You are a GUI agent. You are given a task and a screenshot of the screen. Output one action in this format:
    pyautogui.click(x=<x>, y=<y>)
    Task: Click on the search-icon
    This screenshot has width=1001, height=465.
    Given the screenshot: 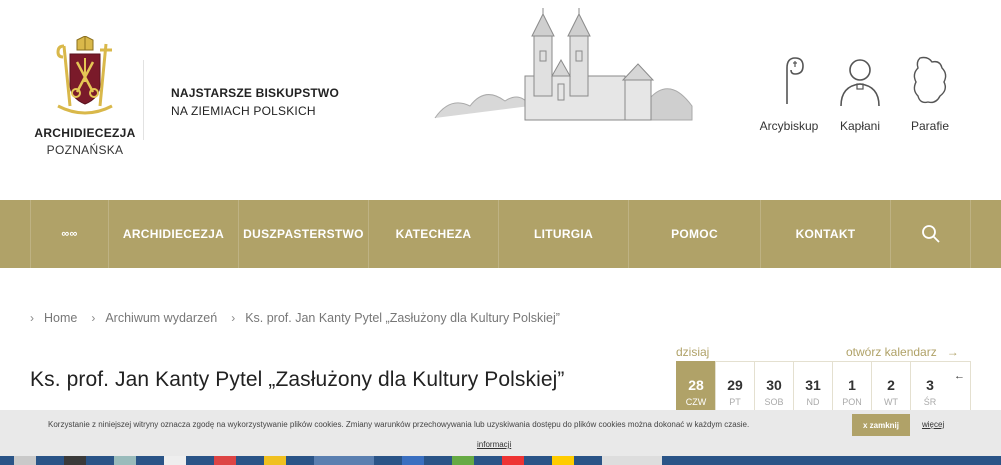 What is the action you would take?
    pyautogui.click(x=930, y=234)
    